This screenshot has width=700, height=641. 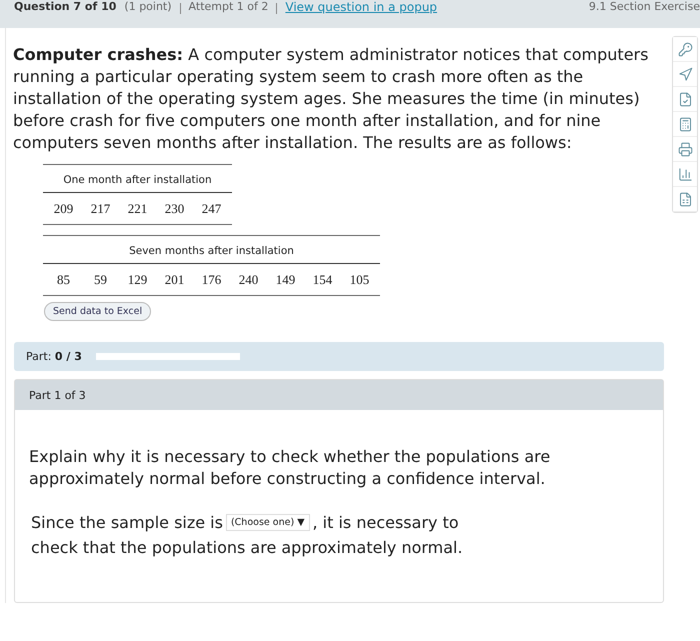 What do you see at coordinates (65, 6) in the screenshot?
I see `question-number: Question 7 of 10` at bounding box center [65, 6].